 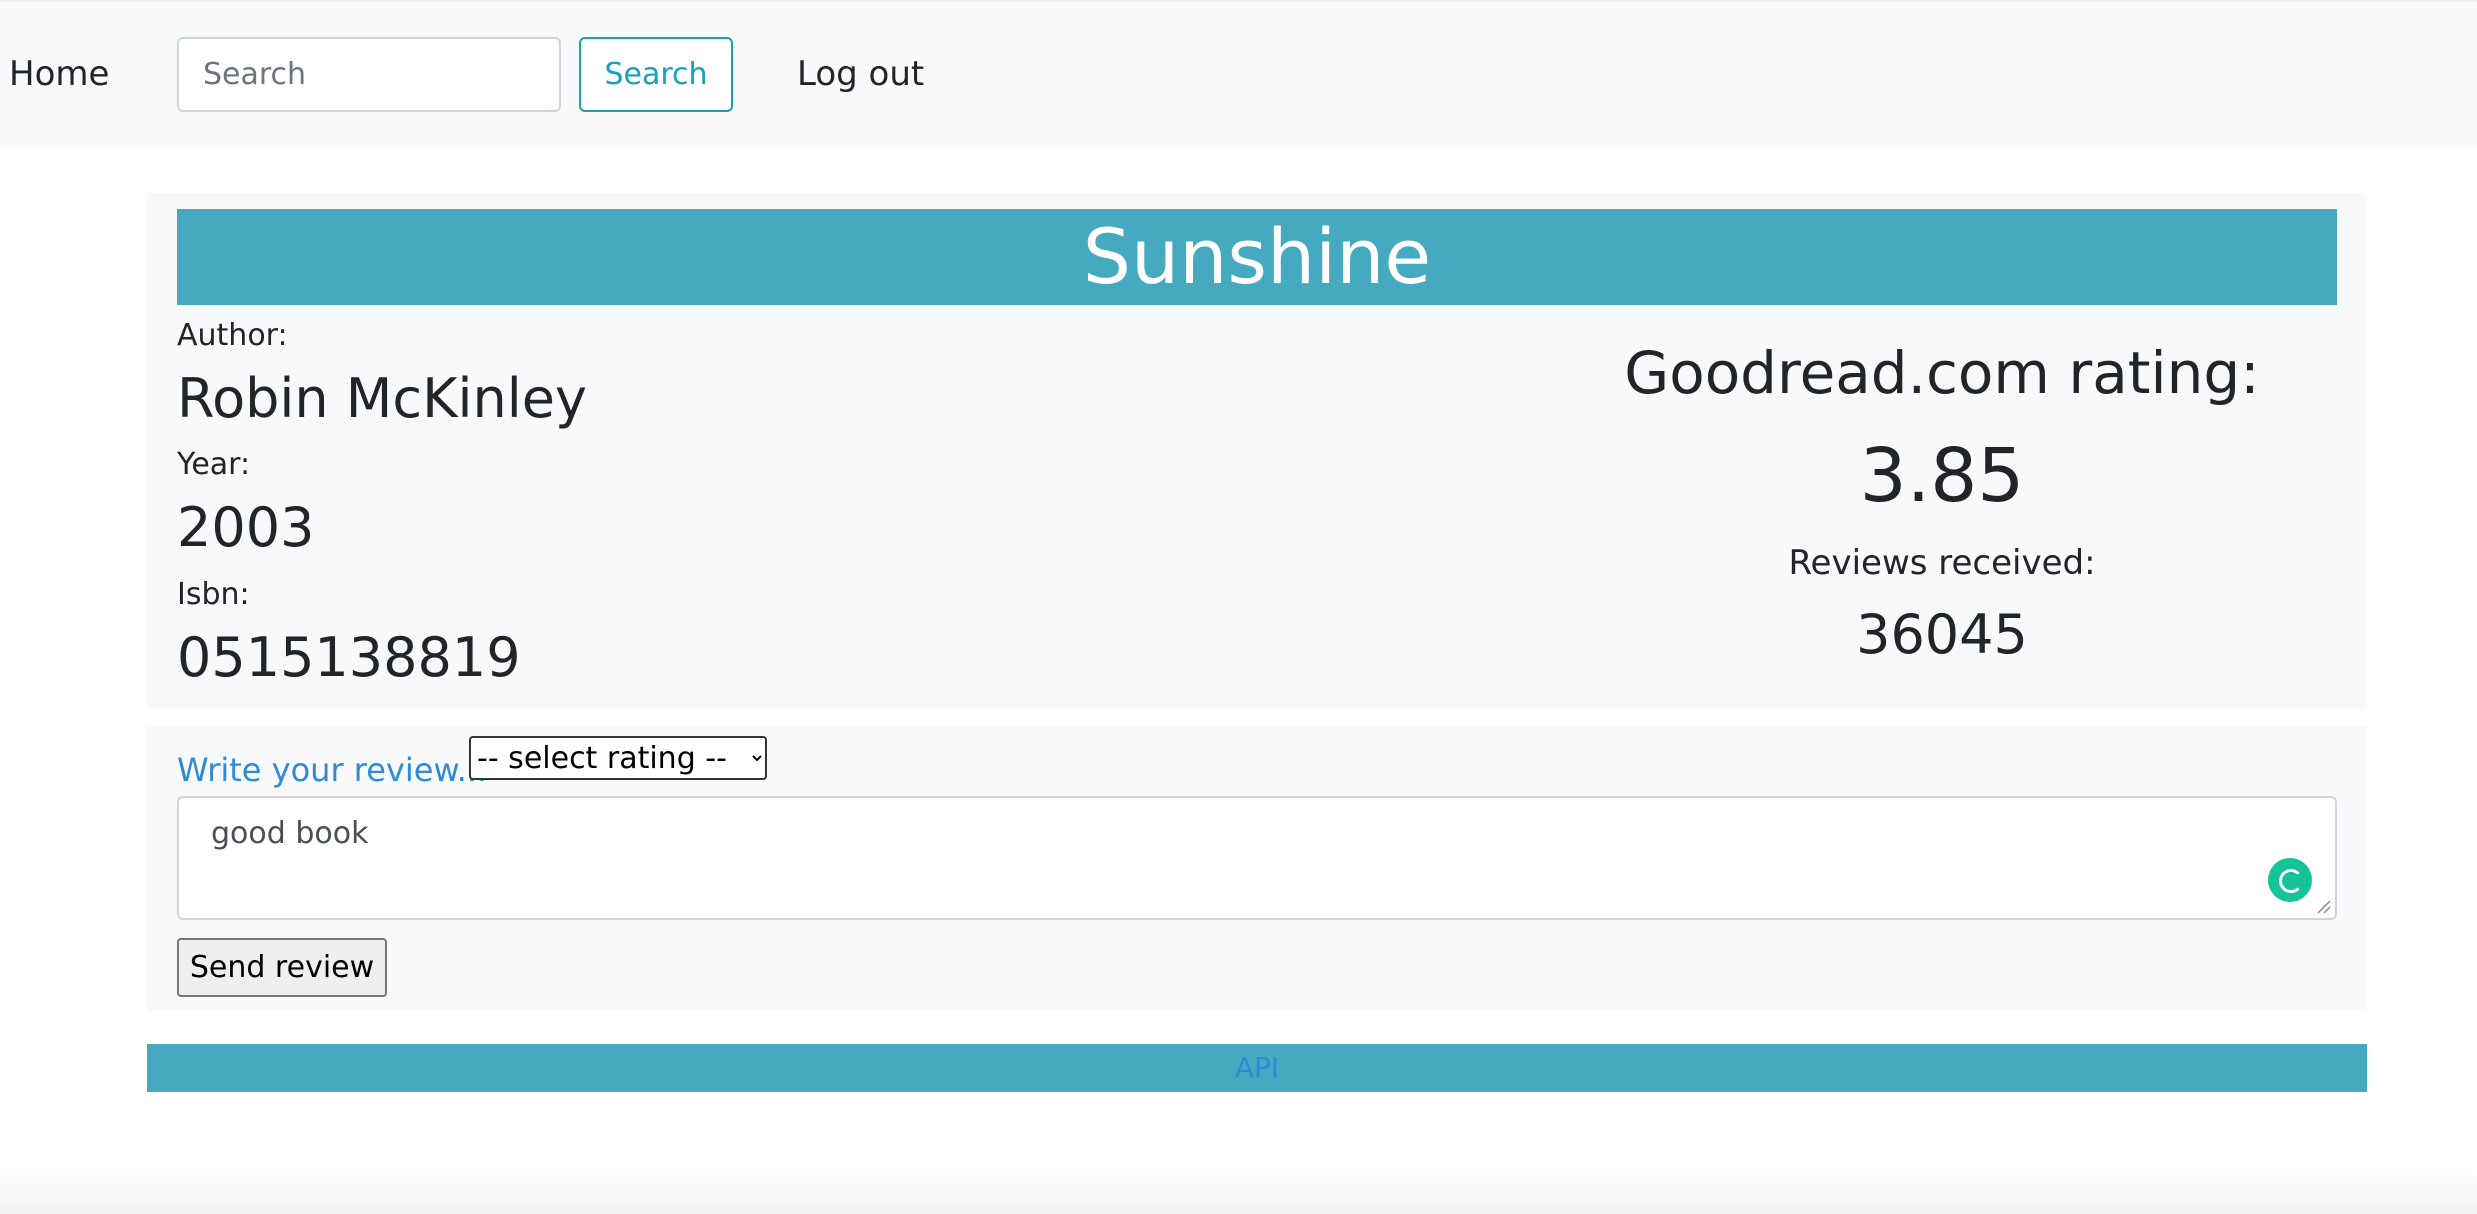 I want to click on send-review-button: Send review, so click(x=282, y=967).